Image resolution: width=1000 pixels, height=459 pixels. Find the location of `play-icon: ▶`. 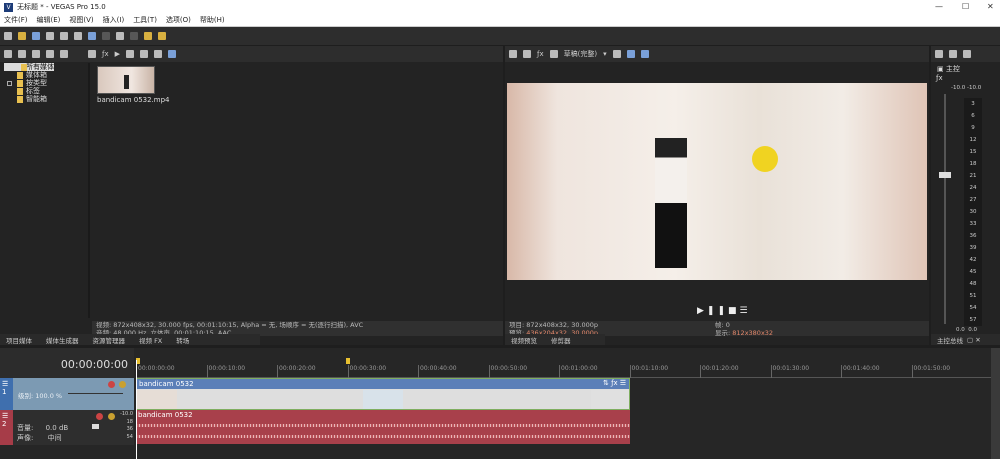

play-icon: ▶ is located at coordinates (117, 54).